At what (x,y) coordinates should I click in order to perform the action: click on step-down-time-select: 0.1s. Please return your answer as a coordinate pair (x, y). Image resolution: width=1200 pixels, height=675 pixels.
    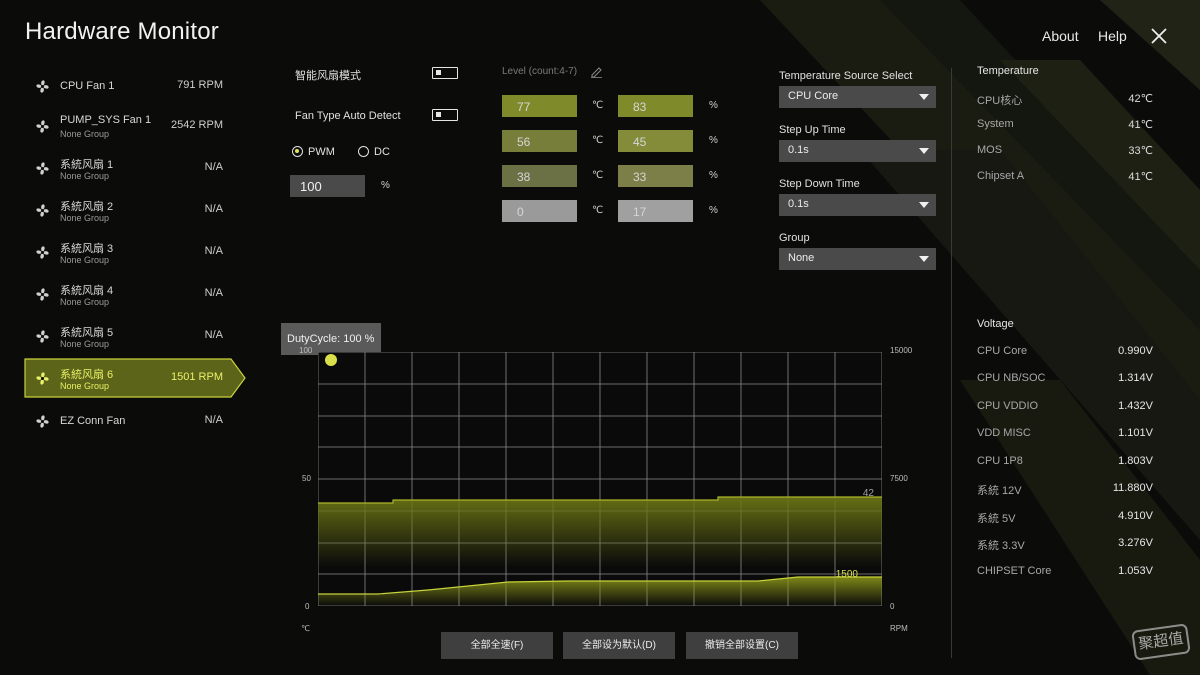
    Looking at the image, I should click on (857, 205).